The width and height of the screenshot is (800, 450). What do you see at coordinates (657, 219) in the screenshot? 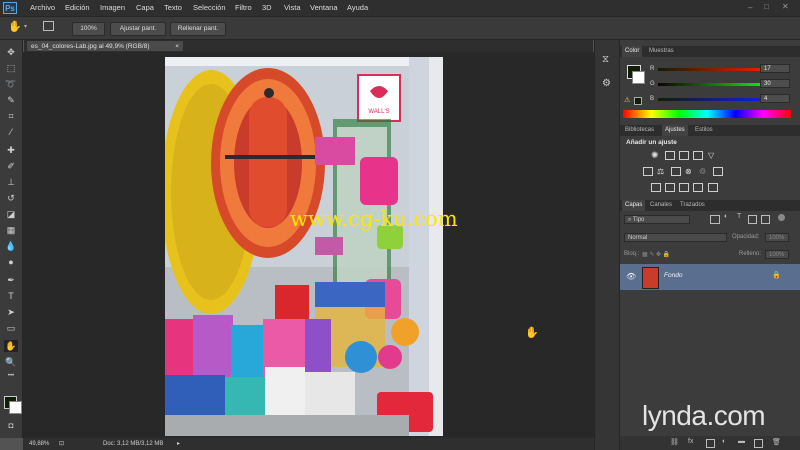
I see `layer-filter-select: ⌕ Tipo` at bounding box center [657, 219].